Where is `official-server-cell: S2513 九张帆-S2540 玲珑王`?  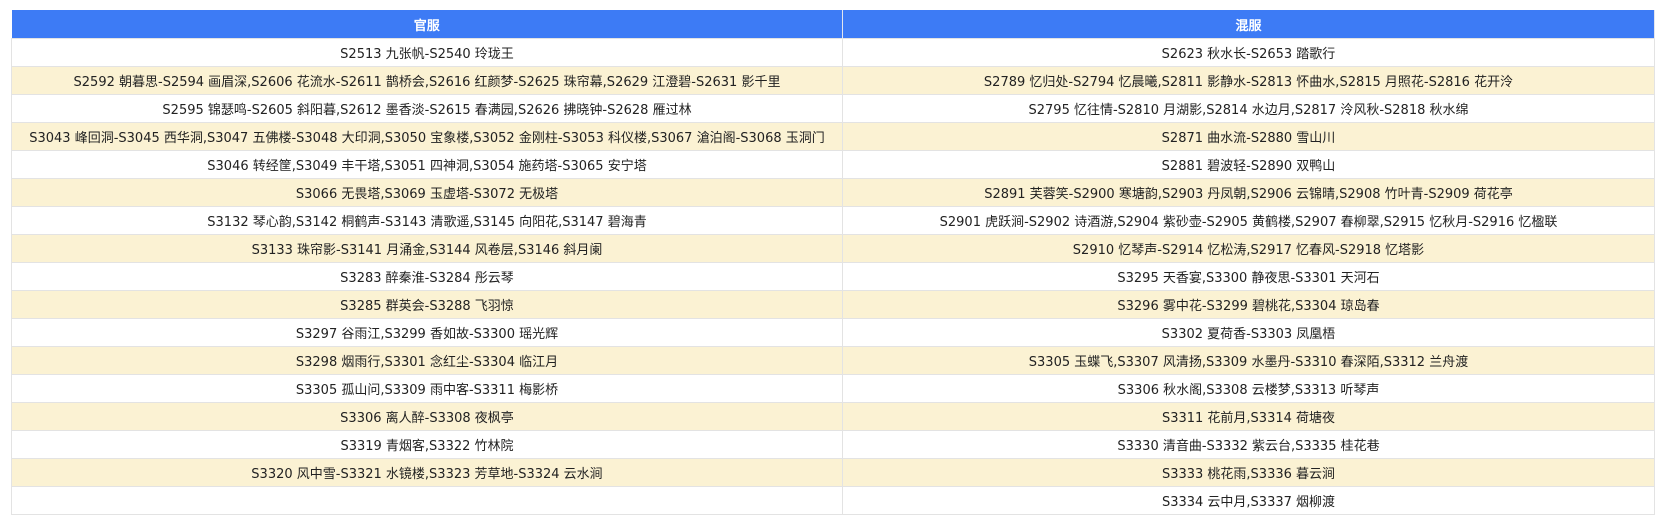
official-server-cell: S2513 九张帆-S2540 玲珑王 is located at coordinates (427, 52).